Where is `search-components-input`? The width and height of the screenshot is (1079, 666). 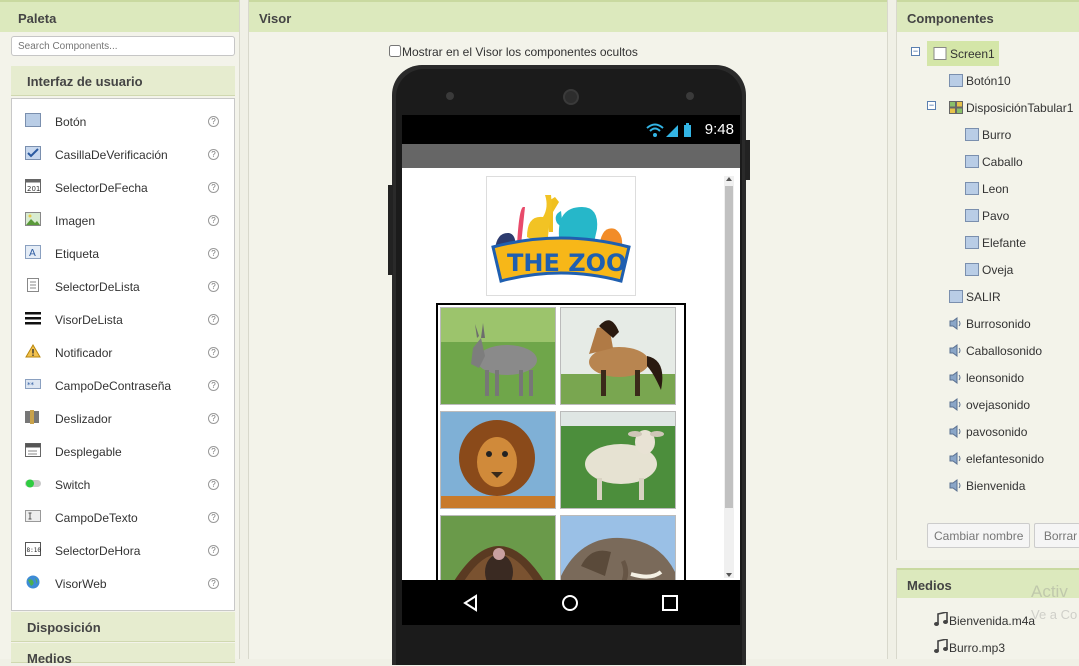 search-components-input is located at coordinates (123, 46).